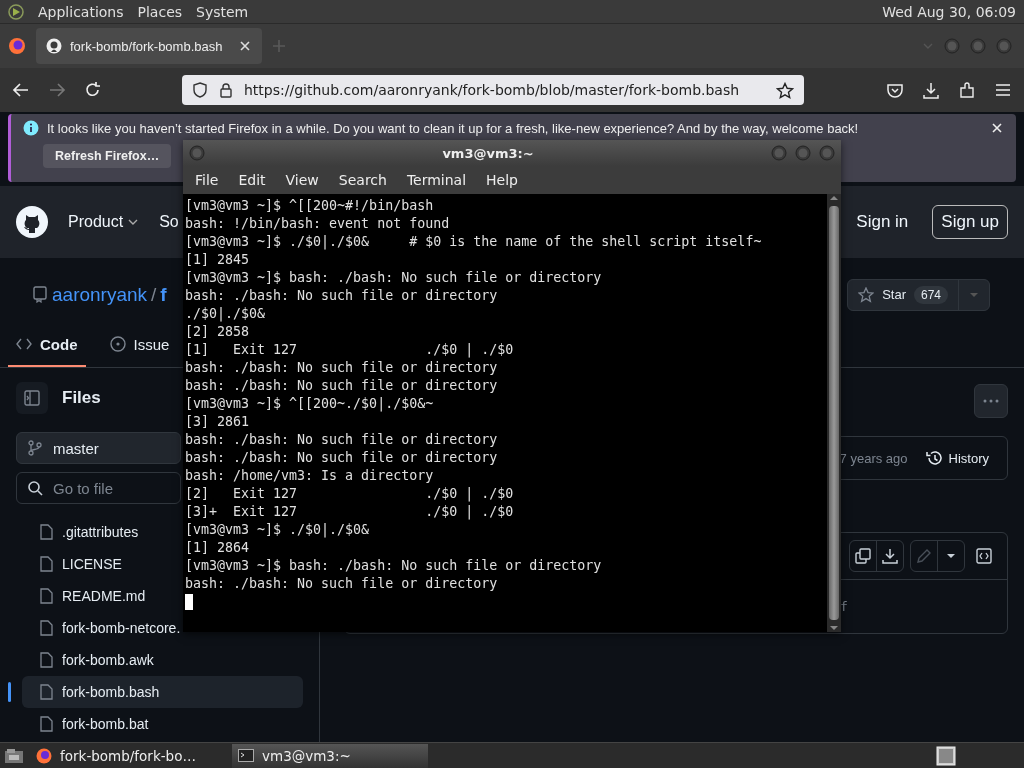 This screenshot has height=768, width=1024. I want to click on shield-icon, so click(200, 90).